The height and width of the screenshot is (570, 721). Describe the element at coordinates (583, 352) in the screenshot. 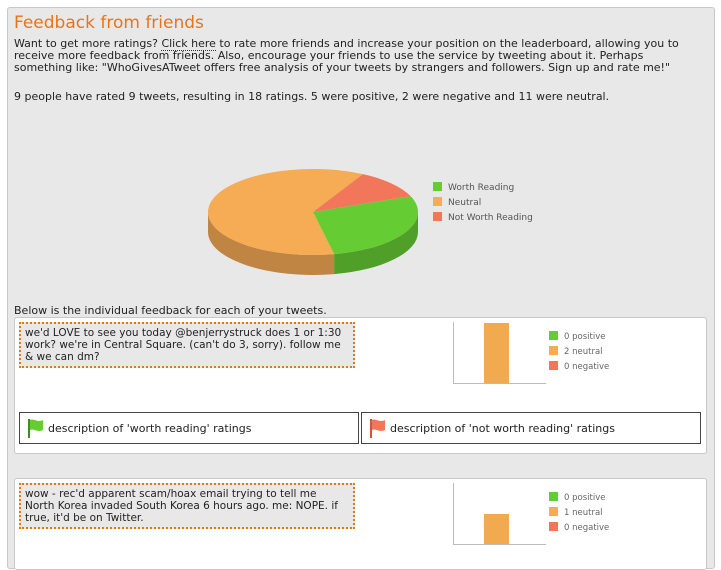

I see `legend-label: 2 neutral` at that location.